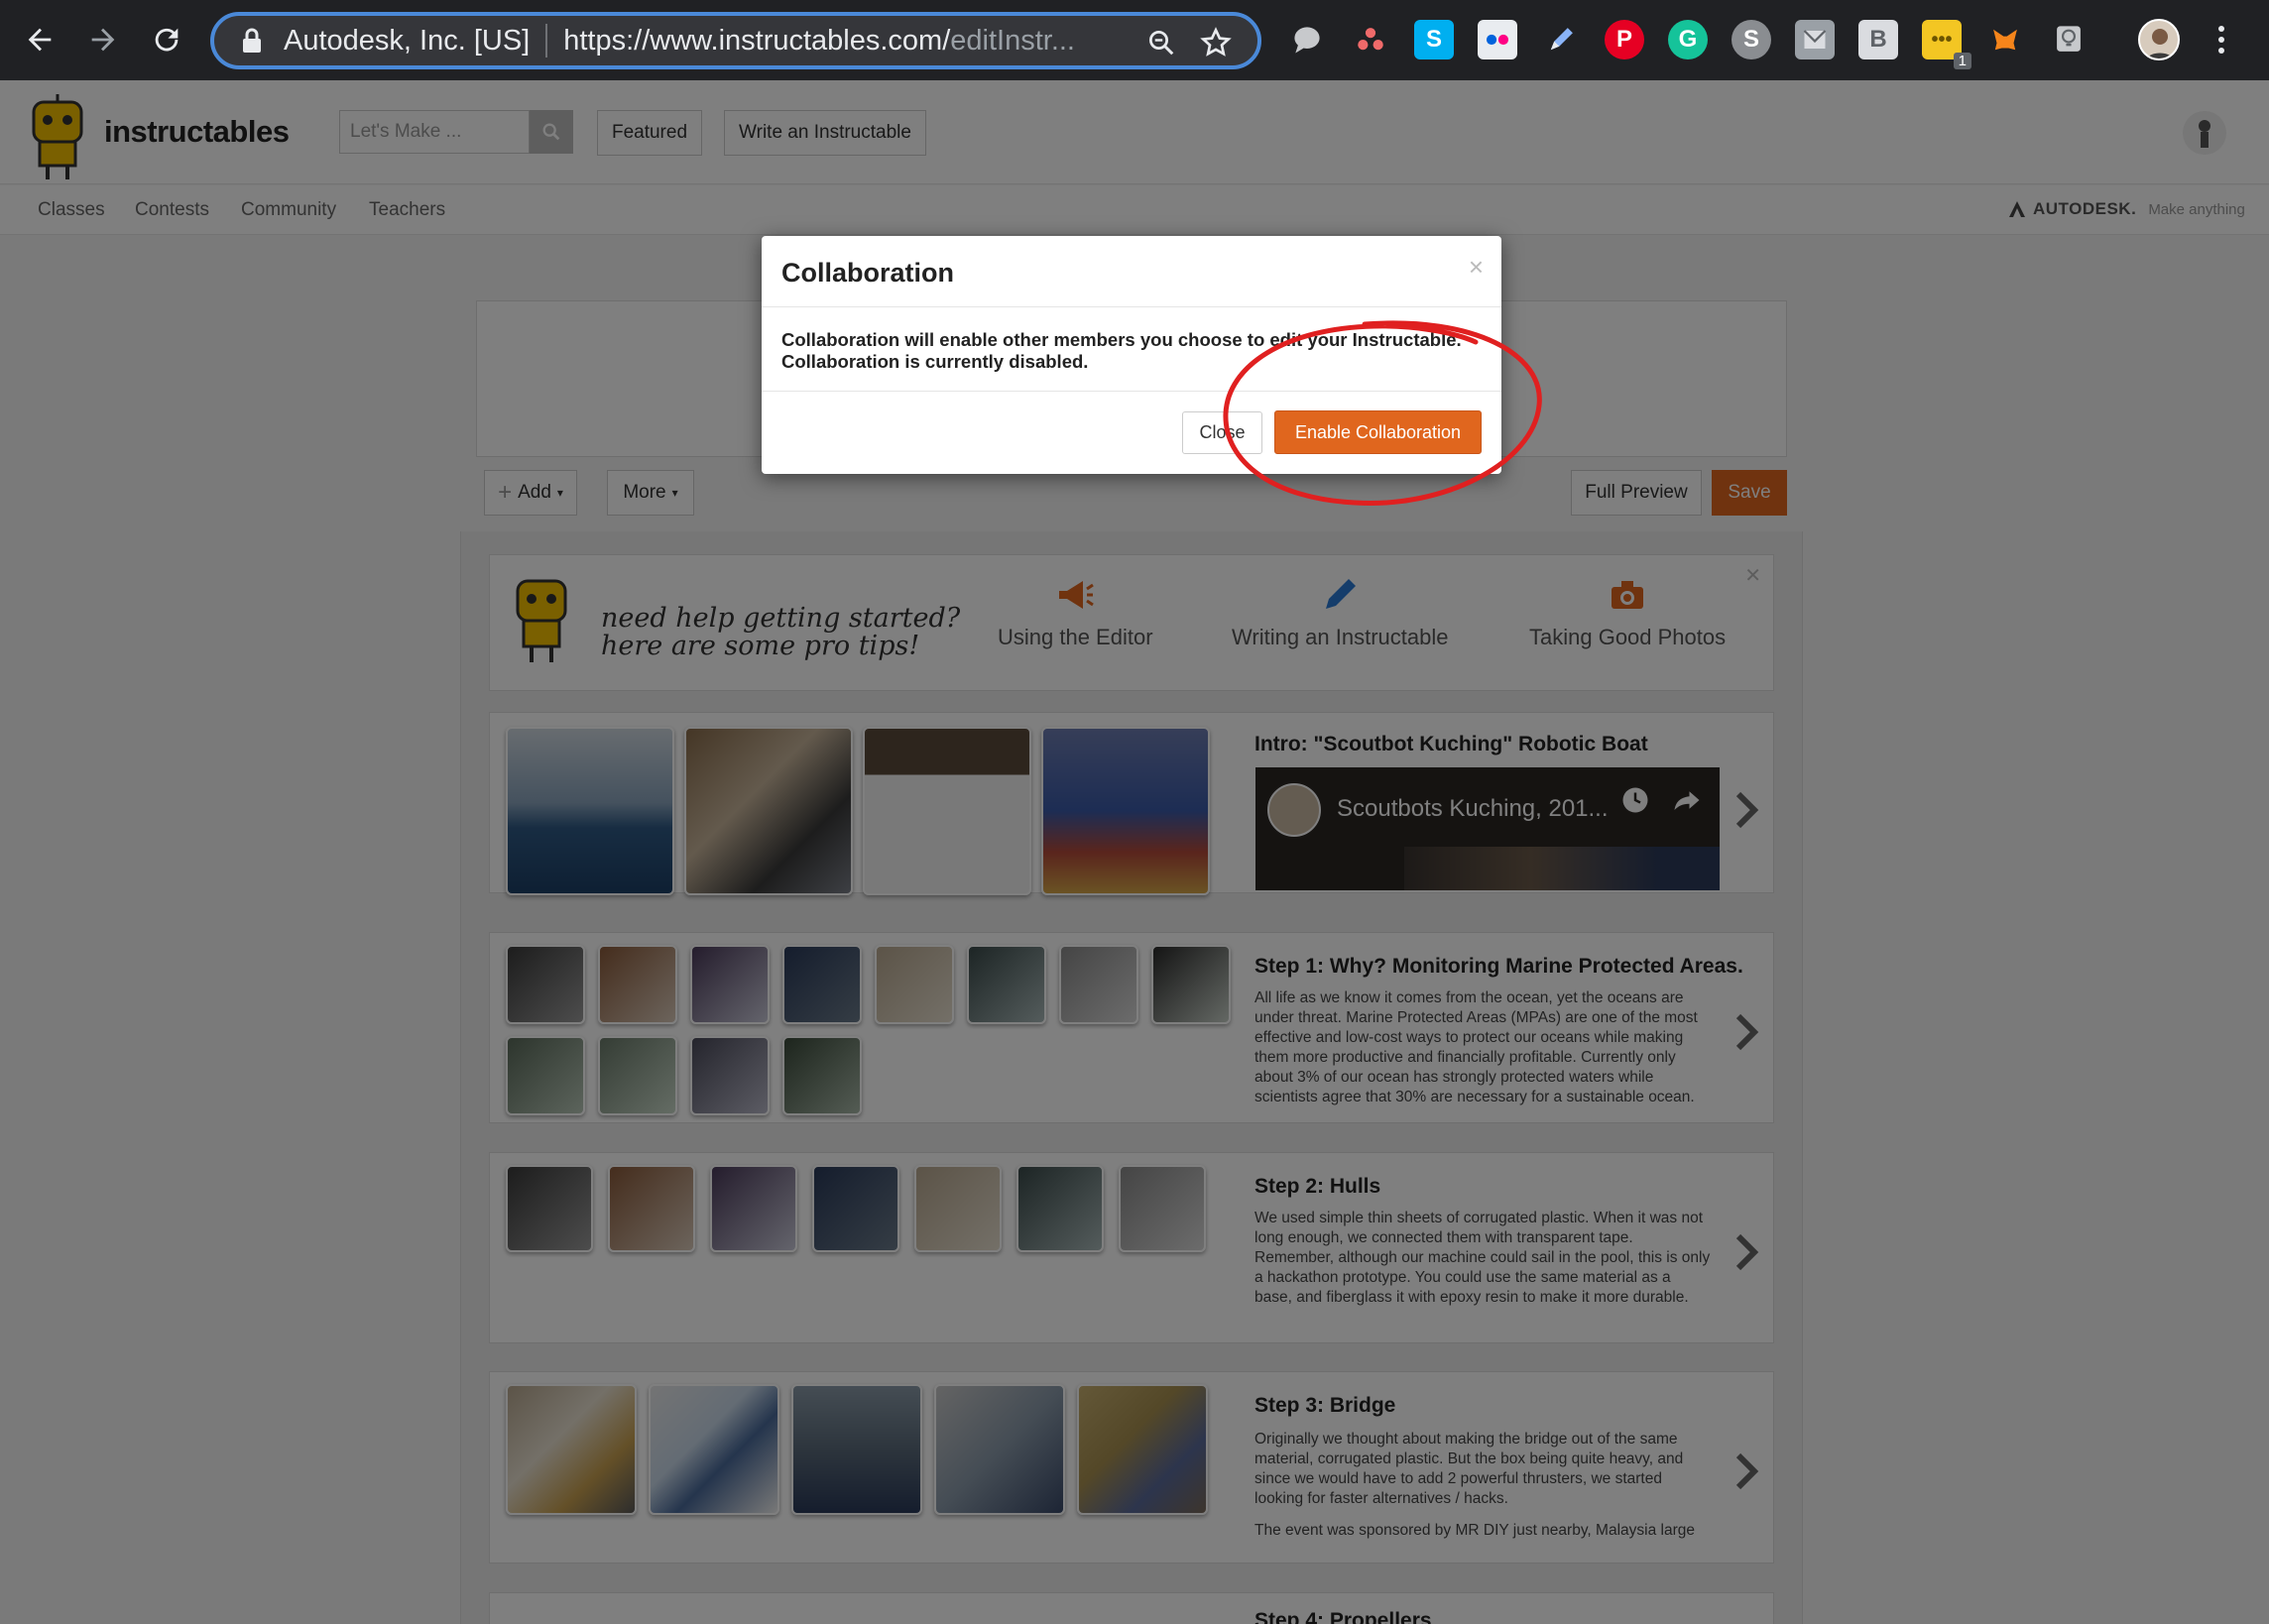 This screenshot has height=1624, width=2269. I want to click on url-host: https://www.instructables.com/, so click(757, 40).